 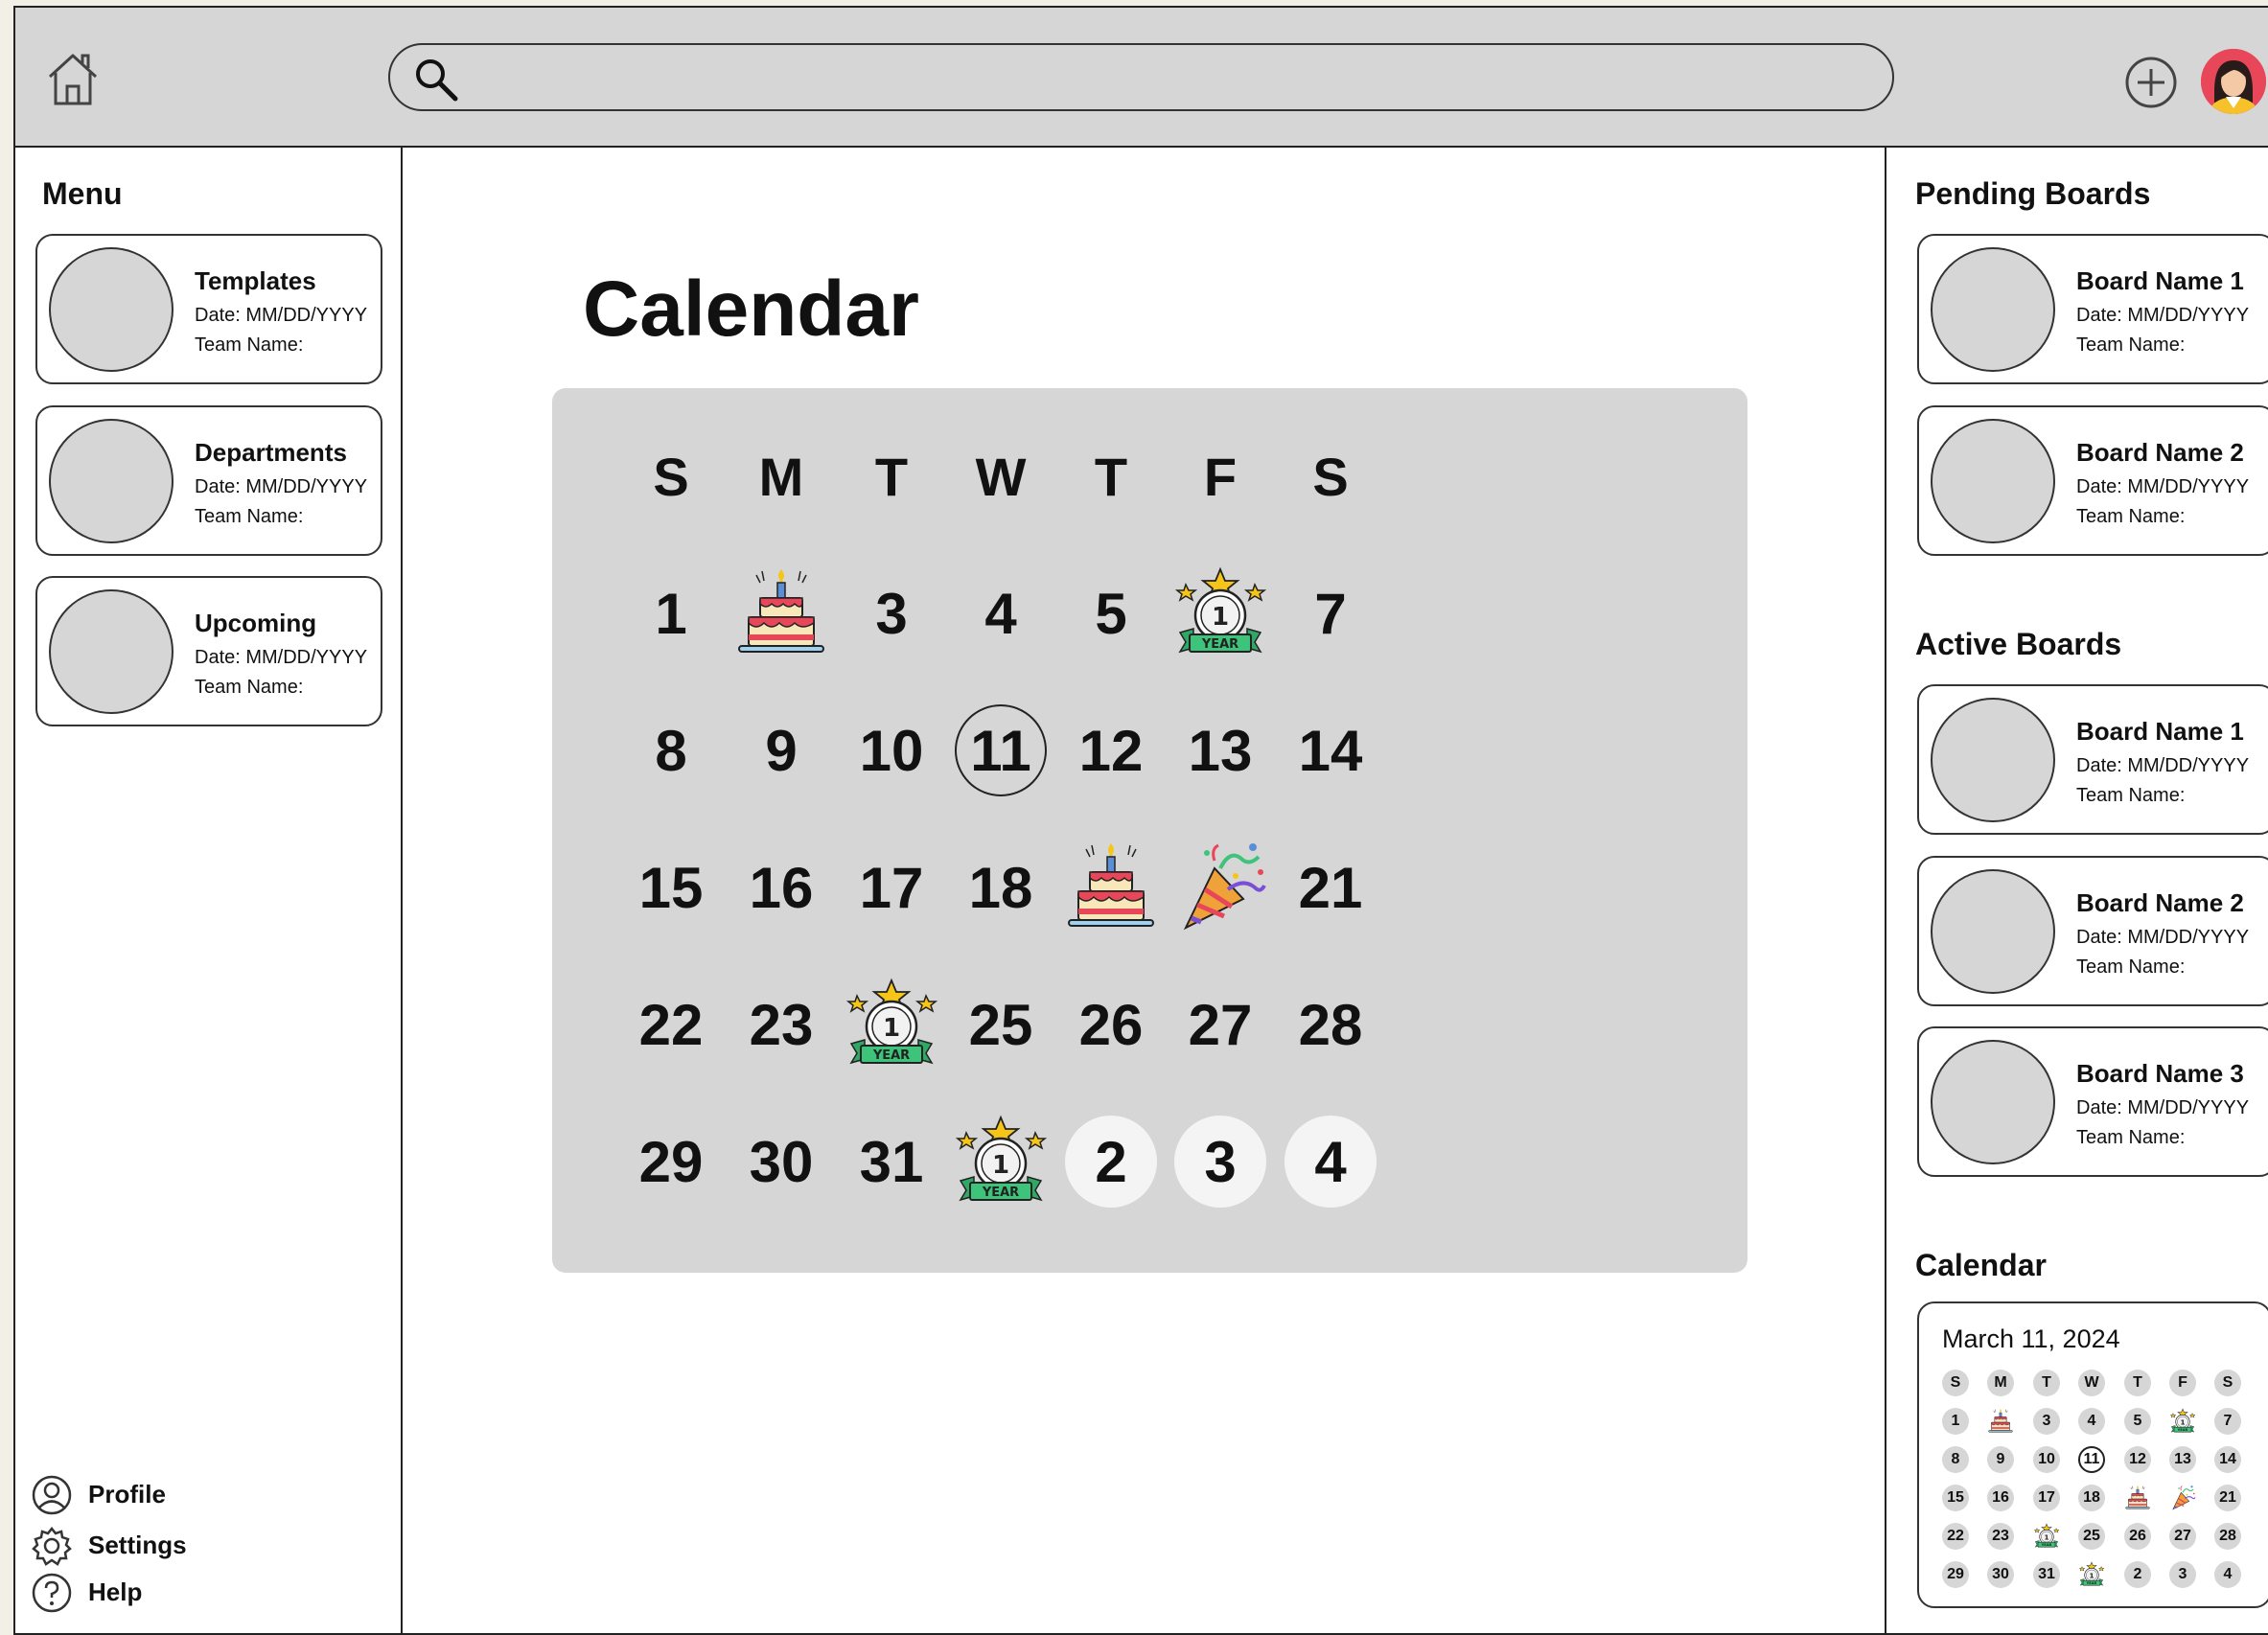 What do you see at coordinates (2160, 903) in the screenshot?
I see `card-title: Board Name 2` at bounding box center [2160, 903].